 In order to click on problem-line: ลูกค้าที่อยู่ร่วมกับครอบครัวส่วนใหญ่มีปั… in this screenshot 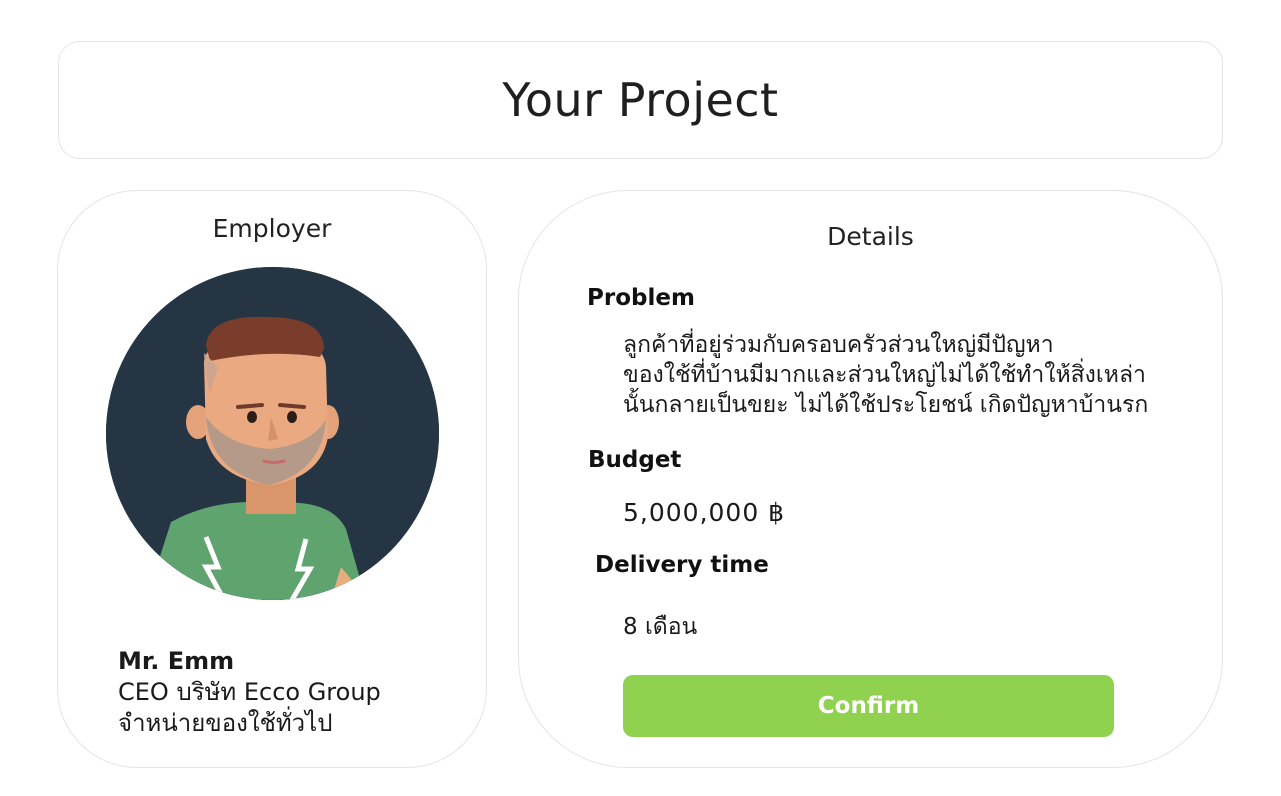, I will do `click(838, 345)`.